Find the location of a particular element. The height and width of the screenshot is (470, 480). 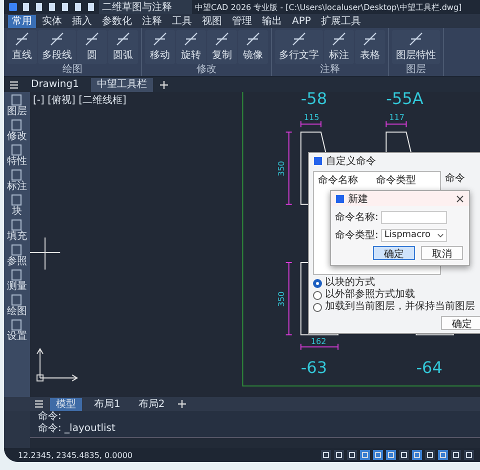

radio-label: 加载到当前图层，并保持当前图层 is located at coordinates (400, 307).